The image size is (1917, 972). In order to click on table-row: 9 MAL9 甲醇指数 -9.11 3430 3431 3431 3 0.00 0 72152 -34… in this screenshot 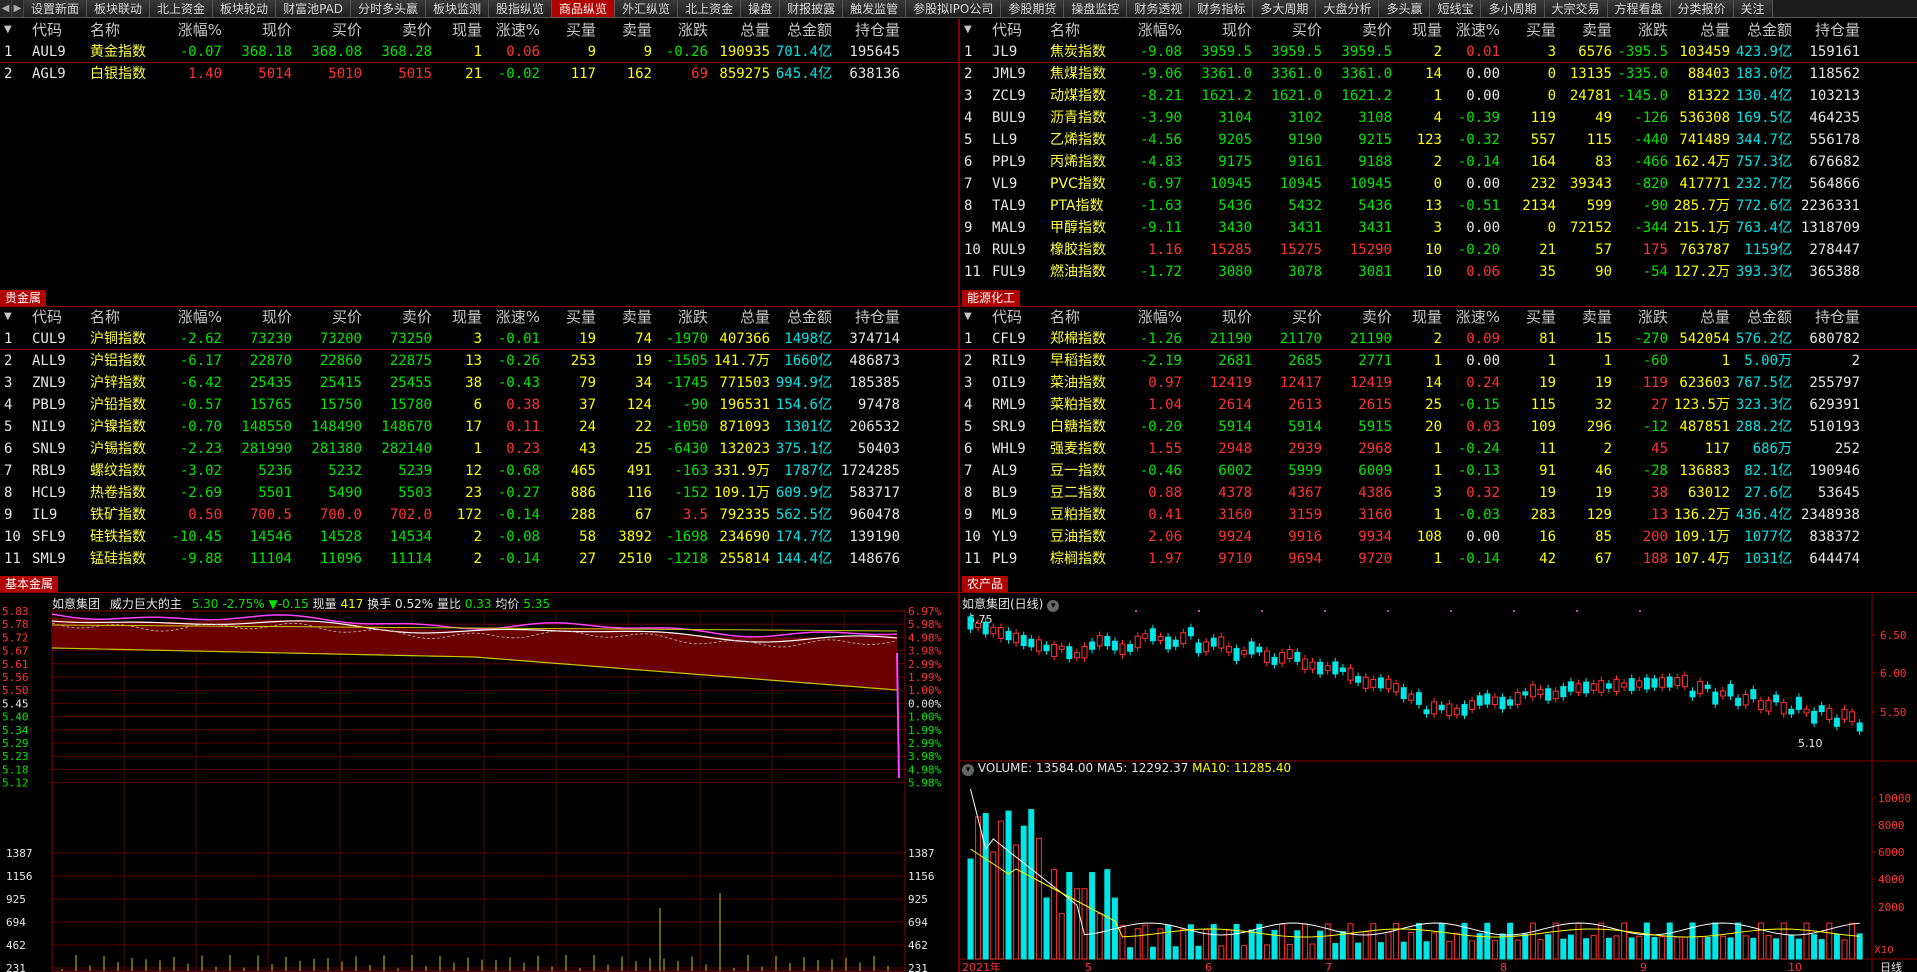, I will do `click(1438, 228)`.